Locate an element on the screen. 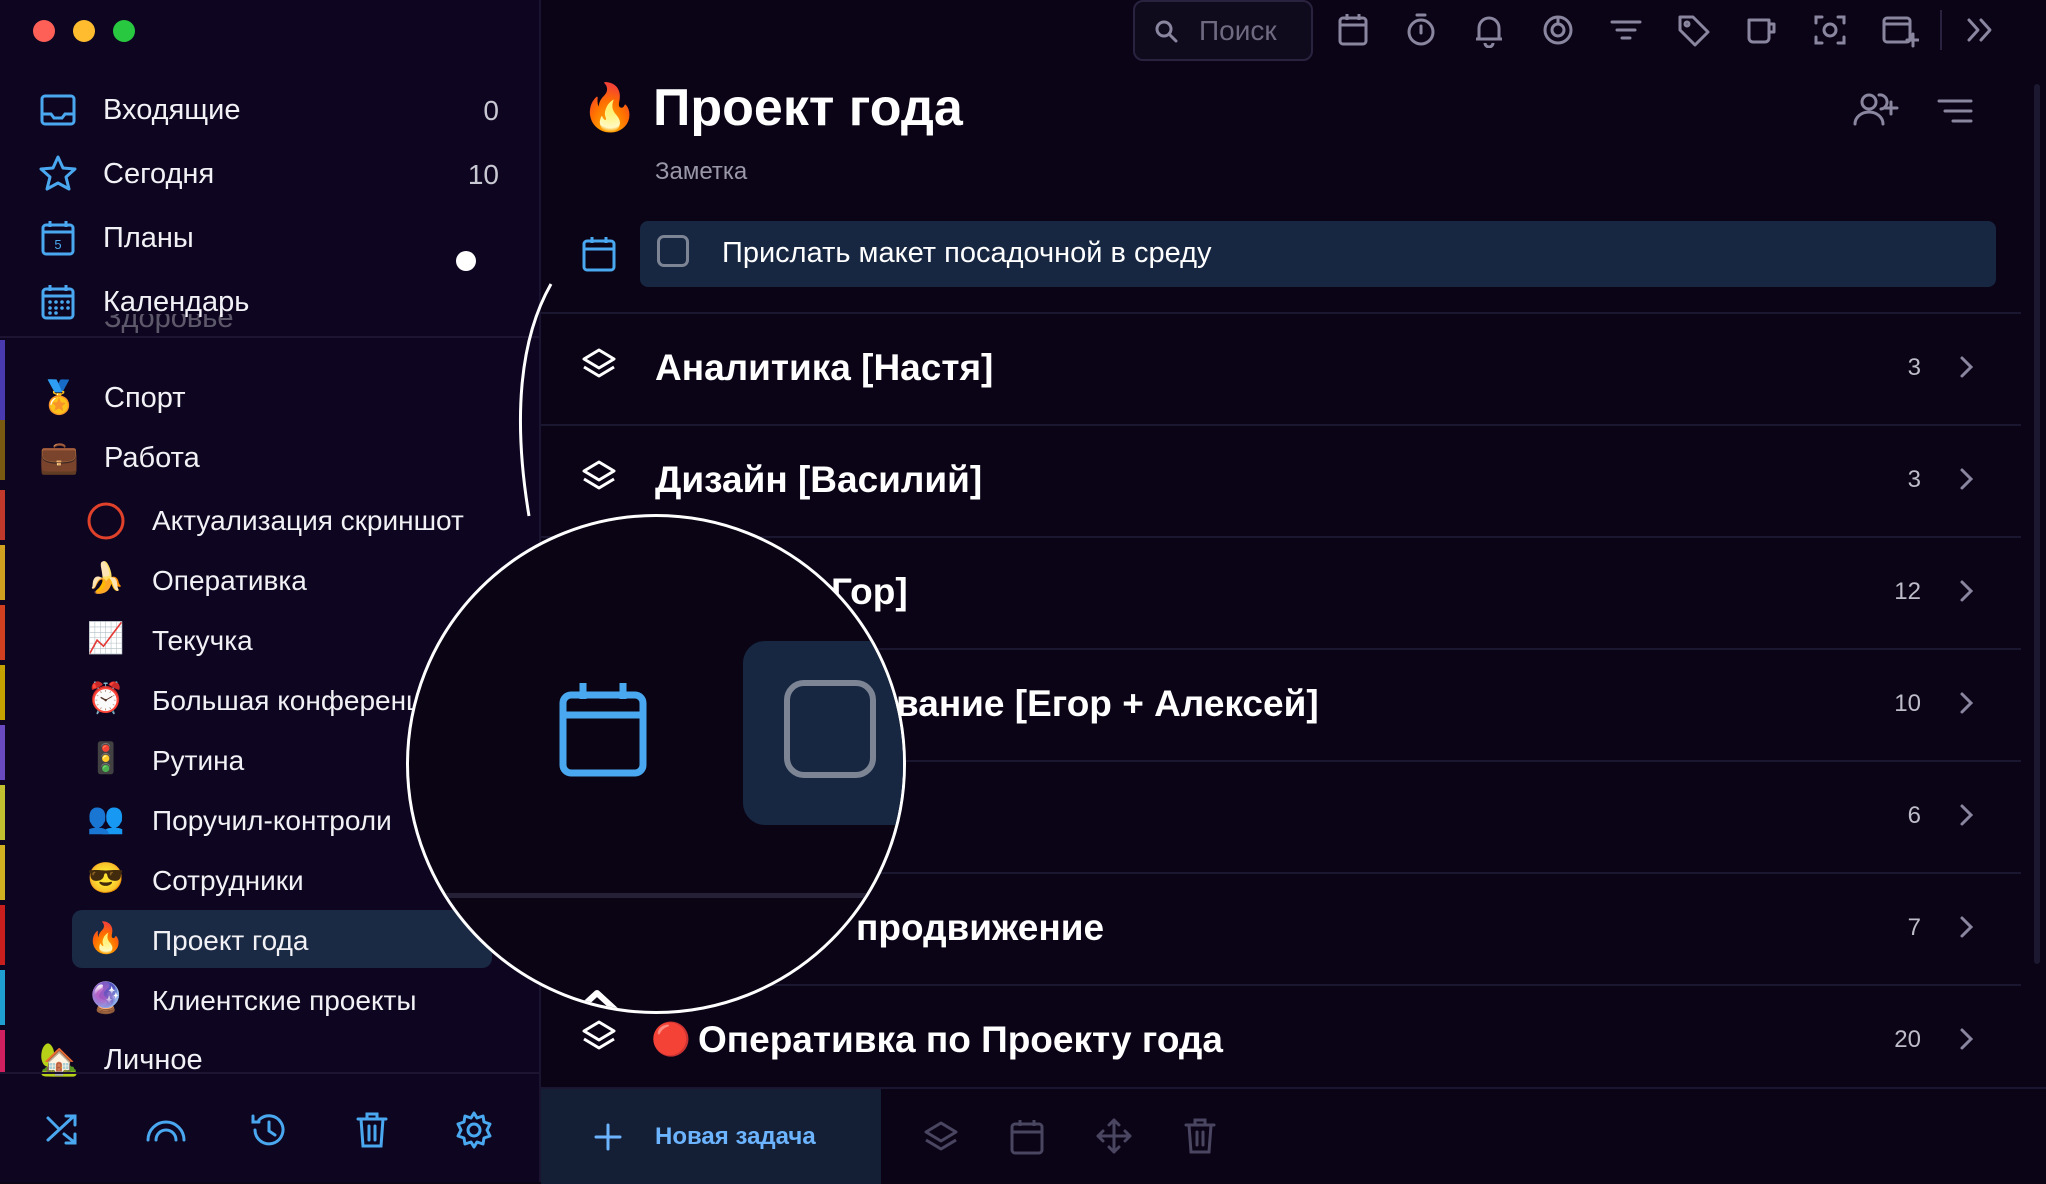 The width and height of the screenshot is (2046, 1184). sidebar-project-item-active: 🔥 Проект года is located at coordinates (282, 939).